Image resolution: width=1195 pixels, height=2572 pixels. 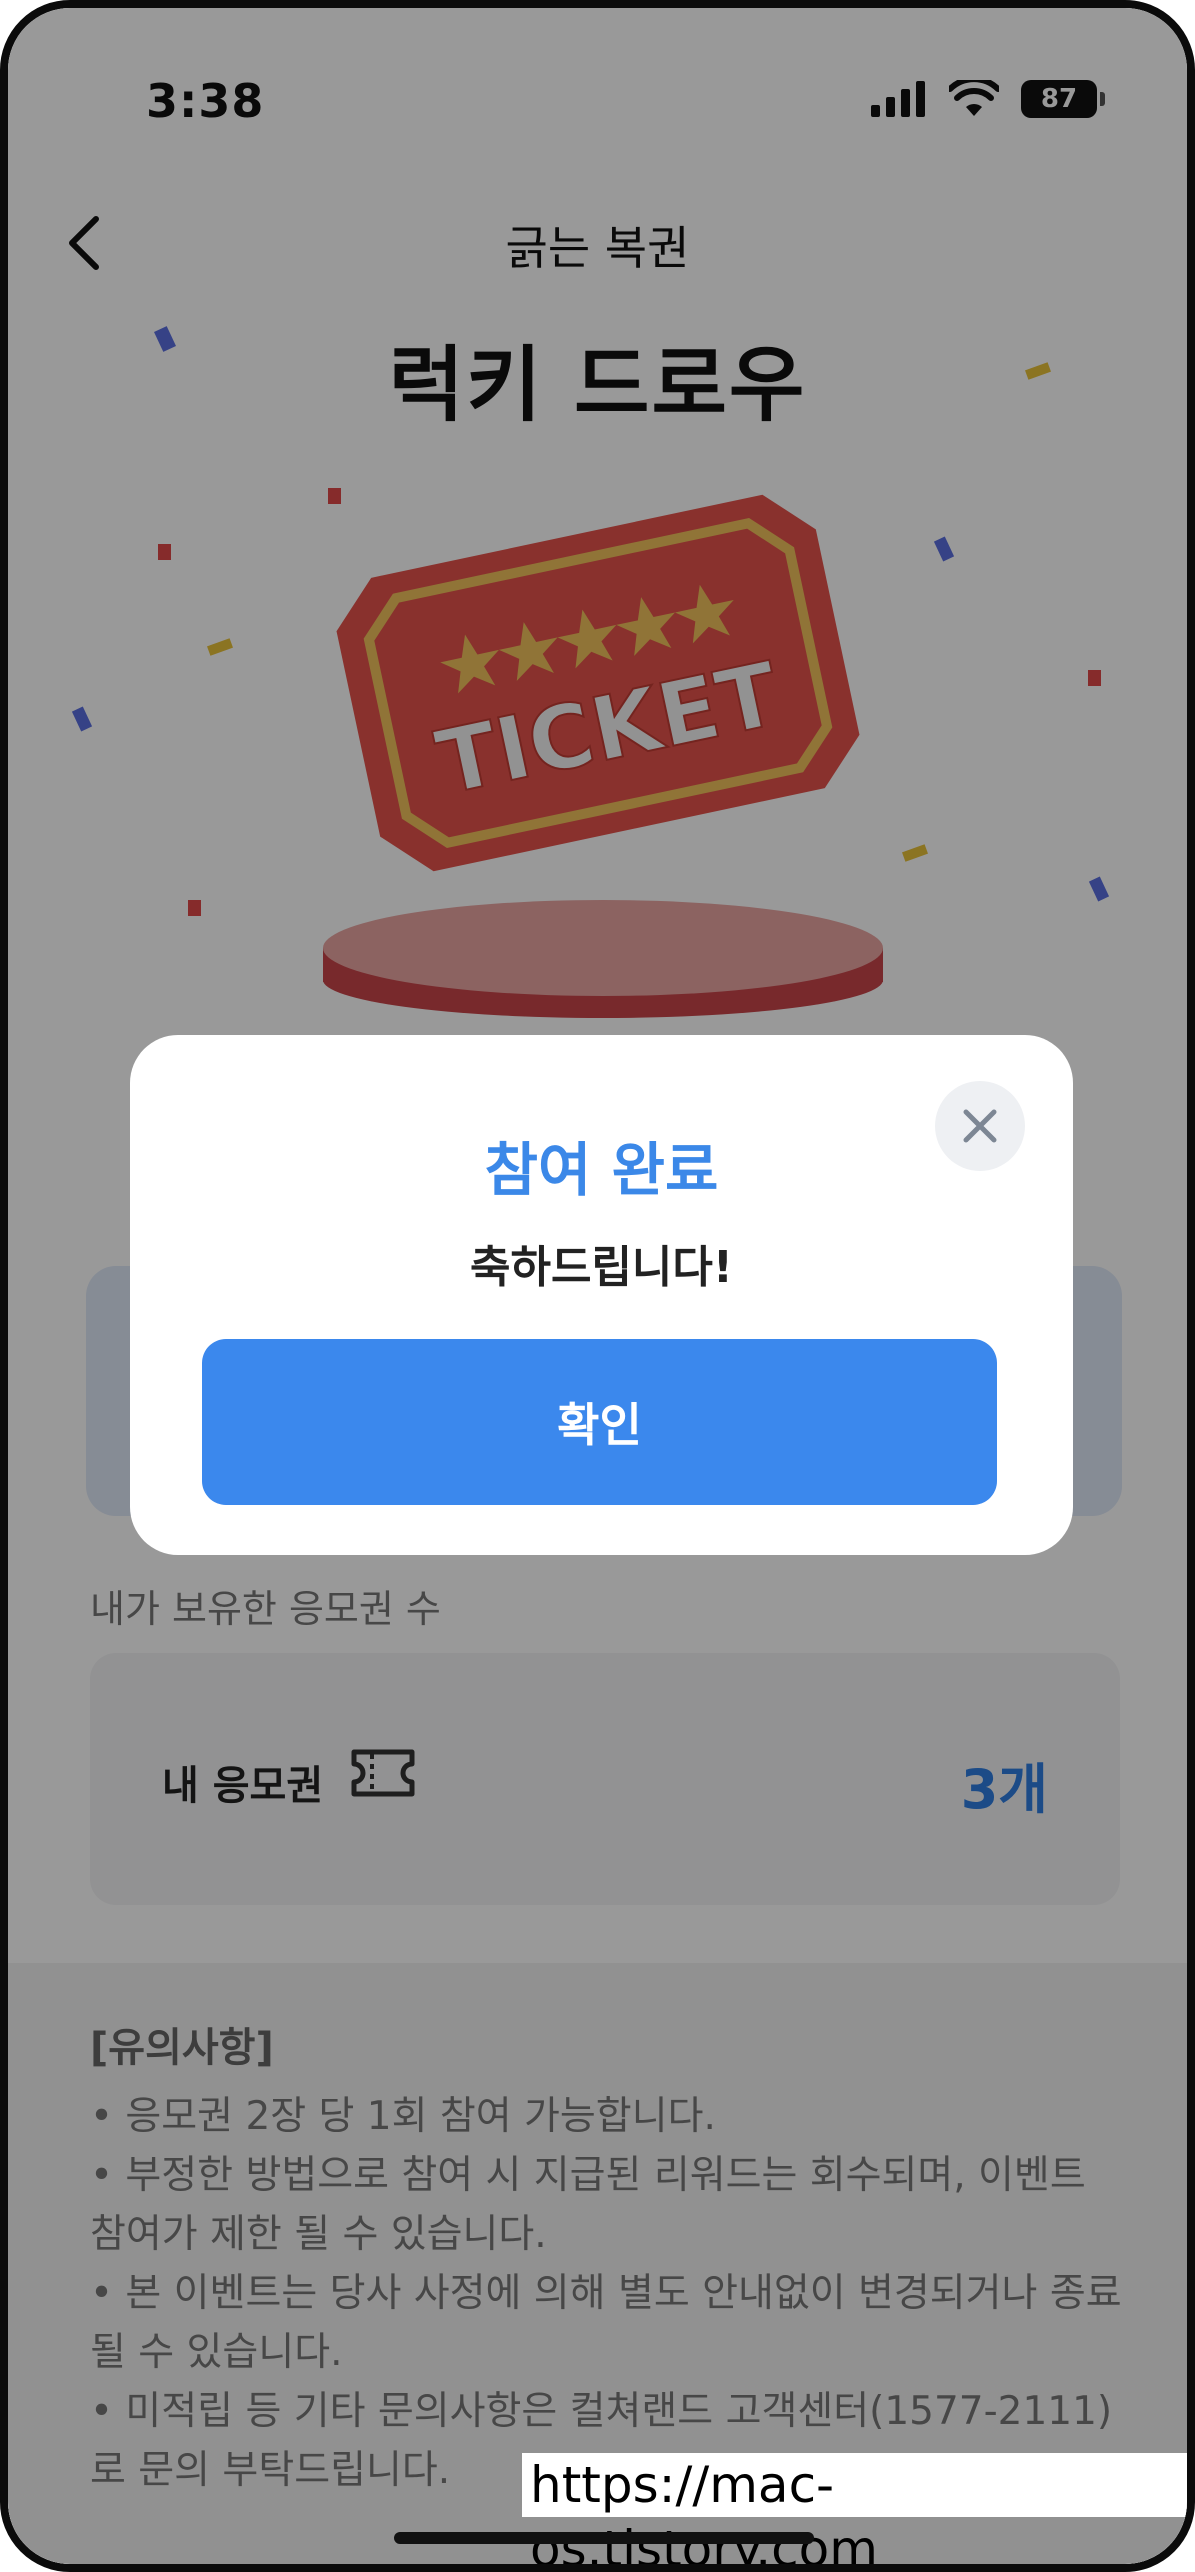 I want to click on home-indicator, so click(x=604, y=2538).